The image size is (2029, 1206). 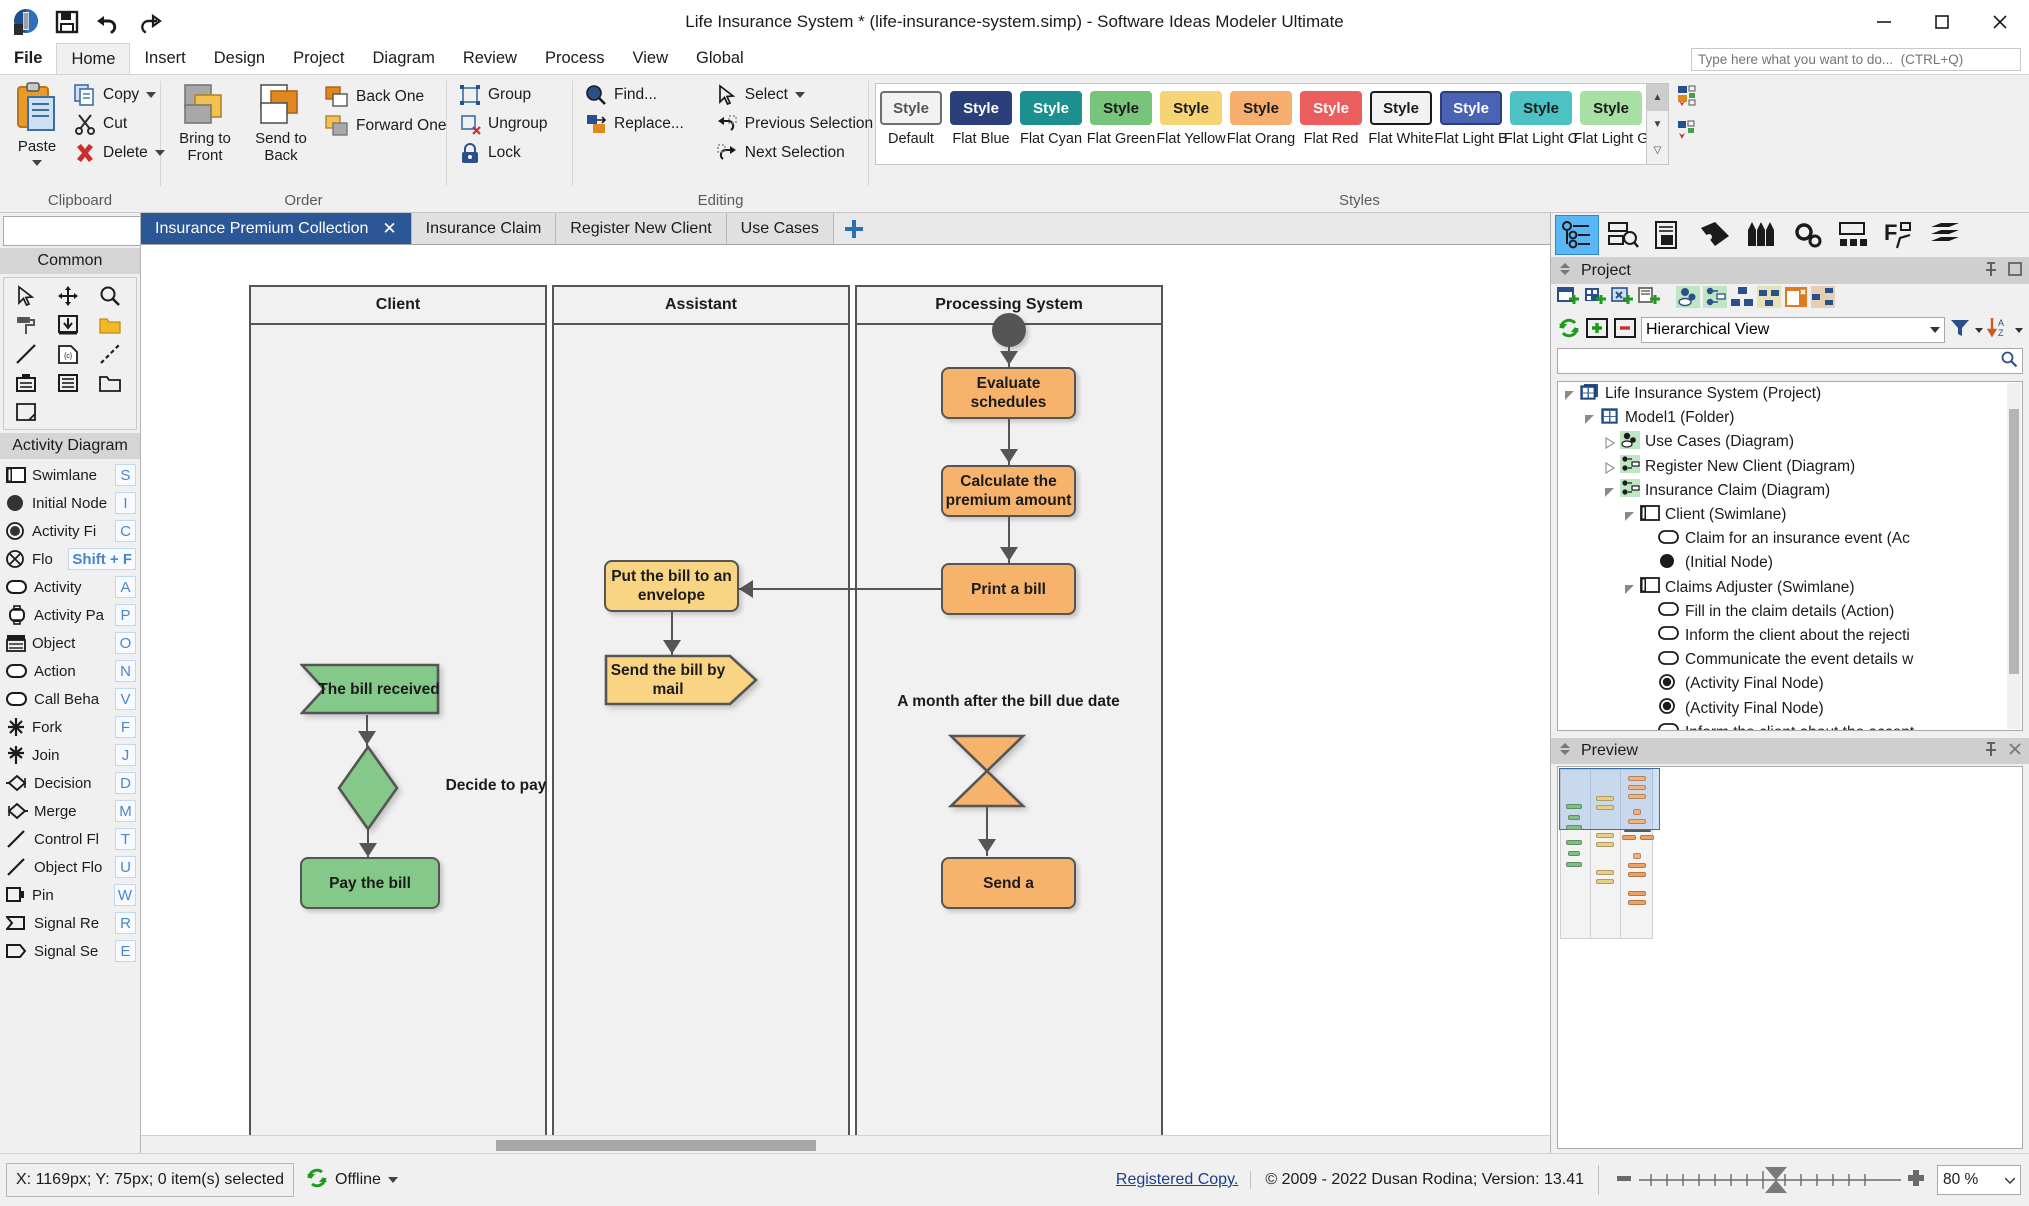 I want to click on tell-me-input, so click(x=1856, y=59).